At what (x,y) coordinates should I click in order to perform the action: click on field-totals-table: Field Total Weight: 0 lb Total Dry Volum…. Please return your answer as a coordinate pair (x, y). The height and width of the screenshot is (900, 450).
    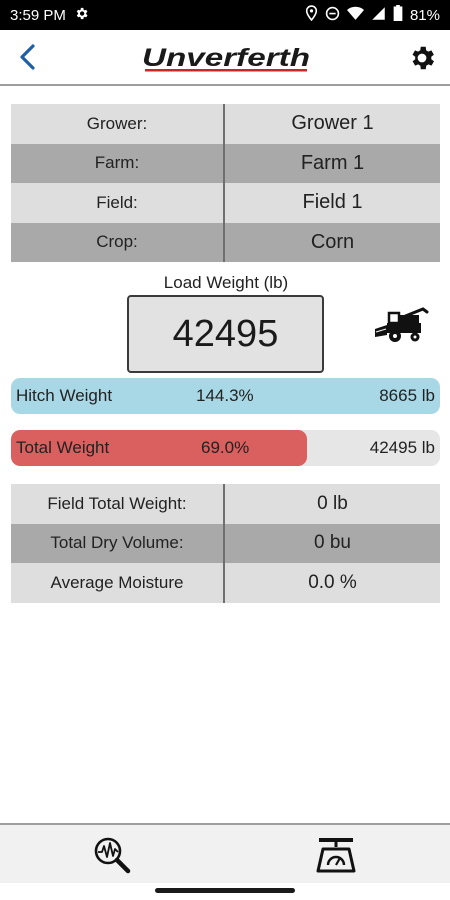
    Looking at the image, I should click on (225, 543).